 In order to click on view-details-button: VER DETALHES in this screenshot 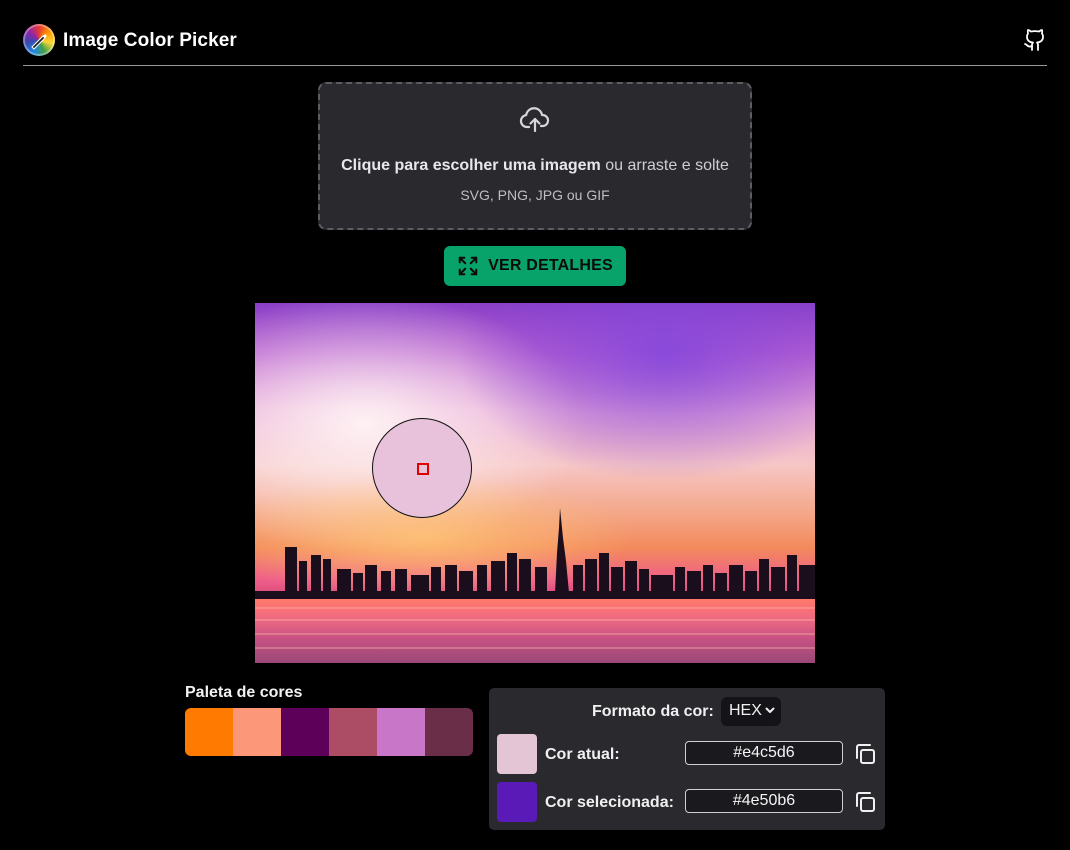, I will do `click(535, 266)`.